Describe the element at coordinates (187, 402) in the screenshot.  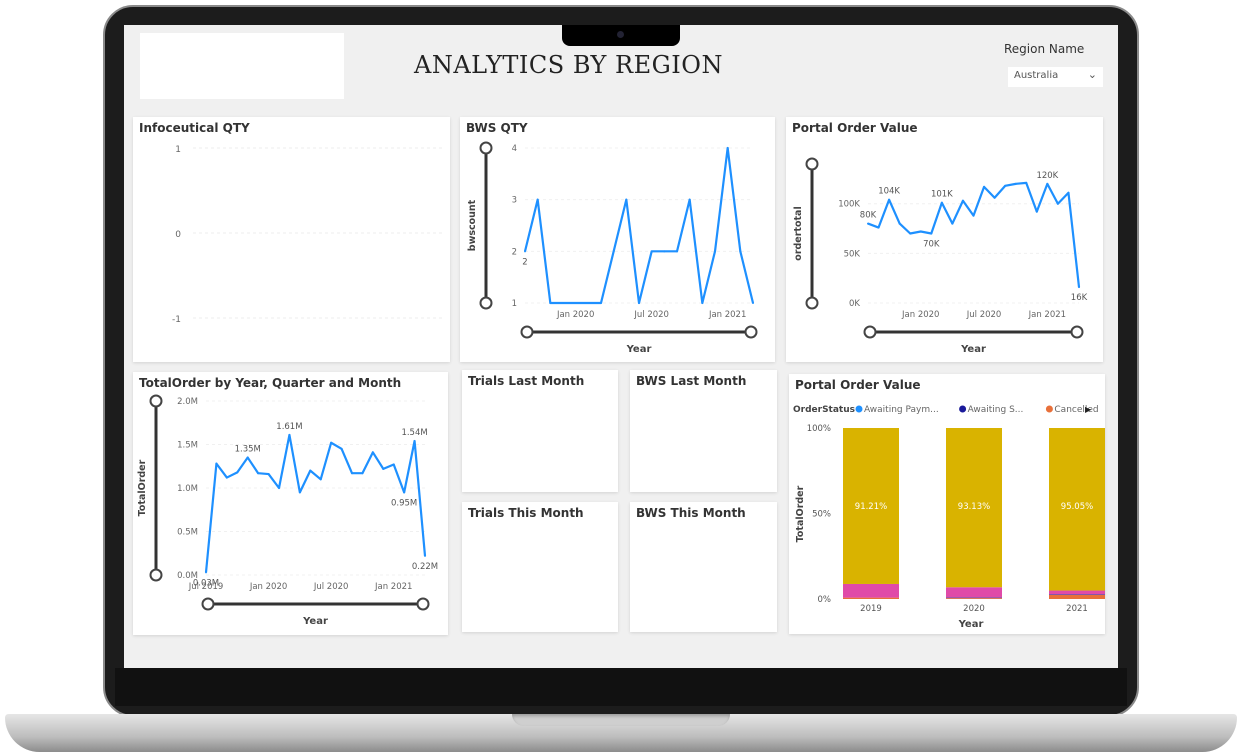
I see `y-tick-label: 2.0M` at that location.